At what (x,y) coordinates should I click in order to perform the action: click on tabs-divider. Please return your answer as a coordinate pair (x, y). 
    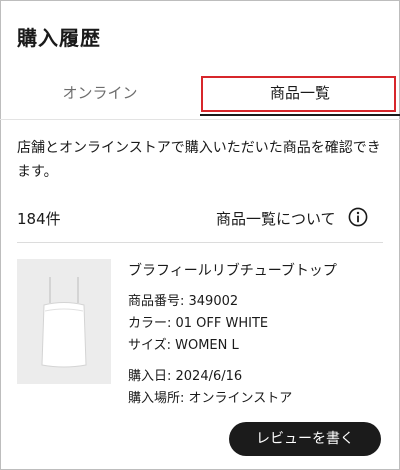
    Looking at the image, I should click on (200, 119).